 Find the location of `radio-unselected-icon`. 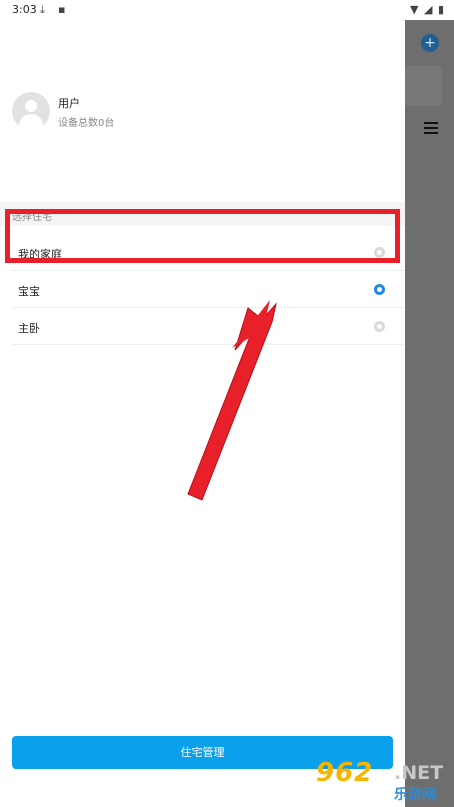

radio-unselected-icon is located at coordinates (379, 326).